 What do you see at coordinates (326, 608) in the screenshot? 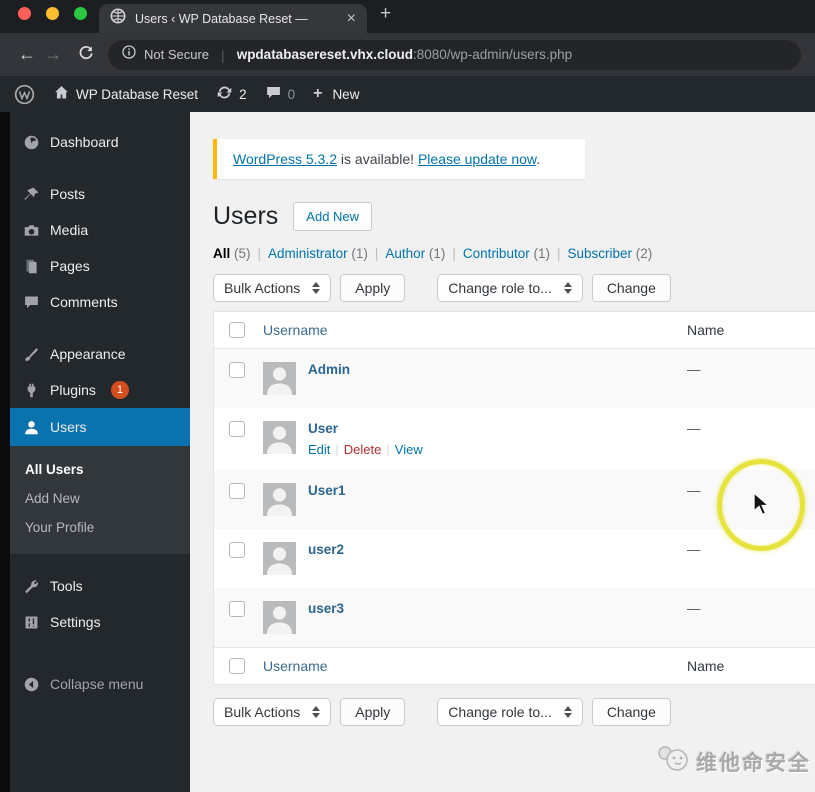
I see `username-link: user3` at bounding box center [326, 608].